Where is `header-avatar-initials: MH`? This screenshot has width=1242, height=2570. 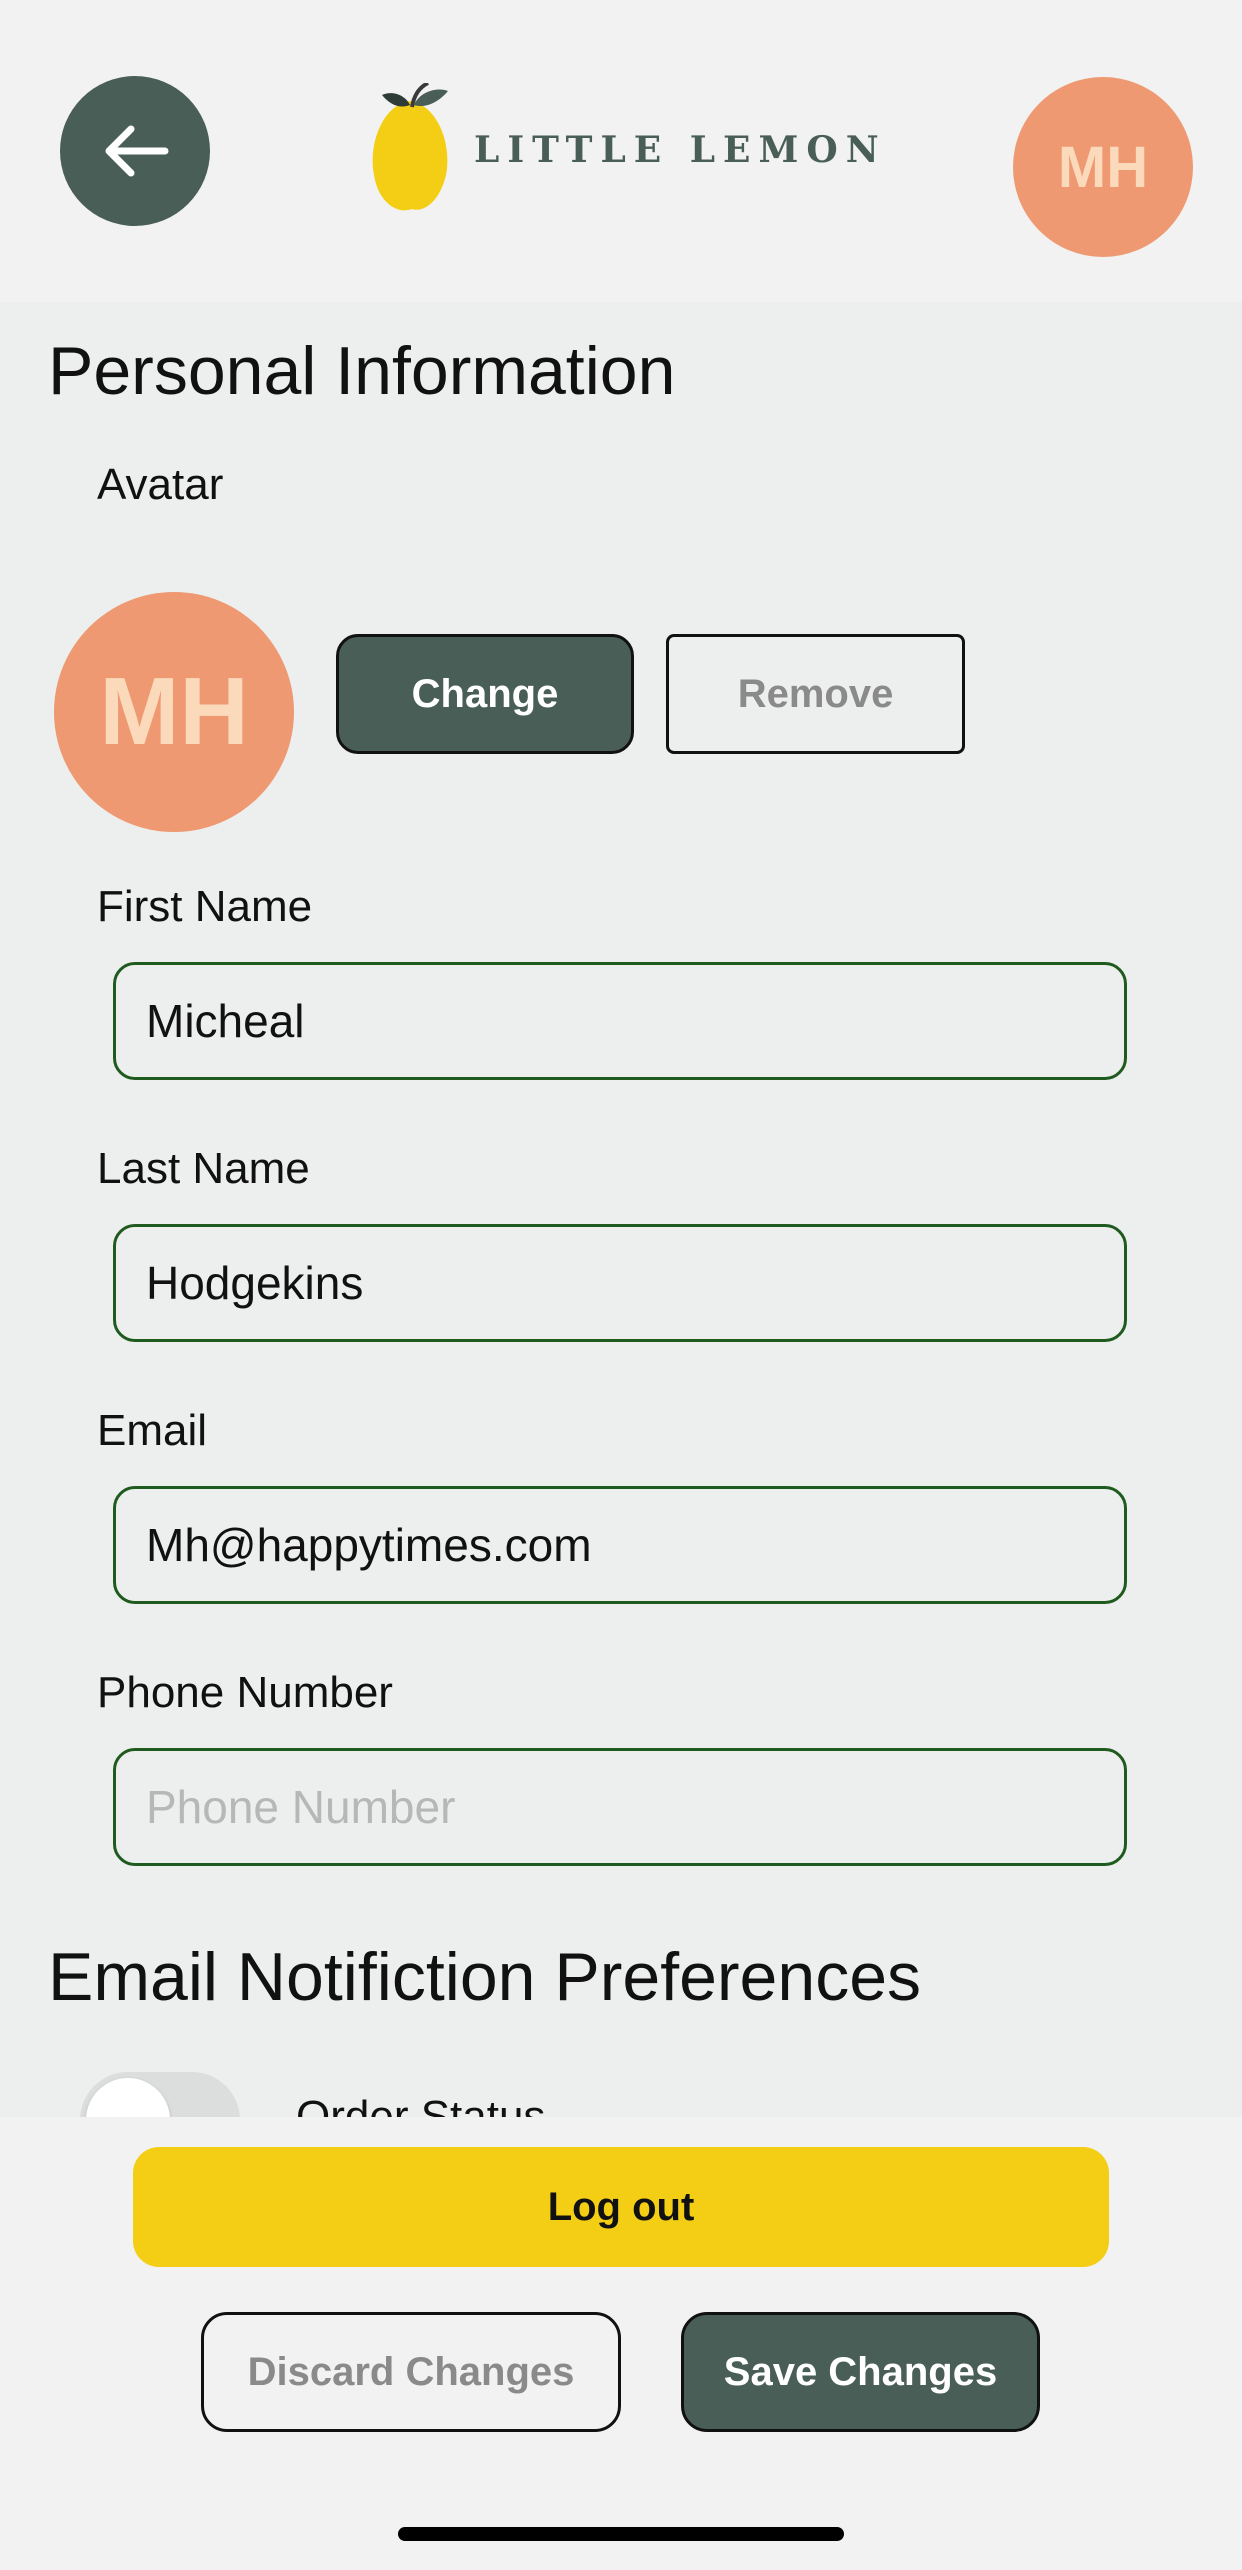 header-avatar-initials: MH is located at coordinates (1103, 167).